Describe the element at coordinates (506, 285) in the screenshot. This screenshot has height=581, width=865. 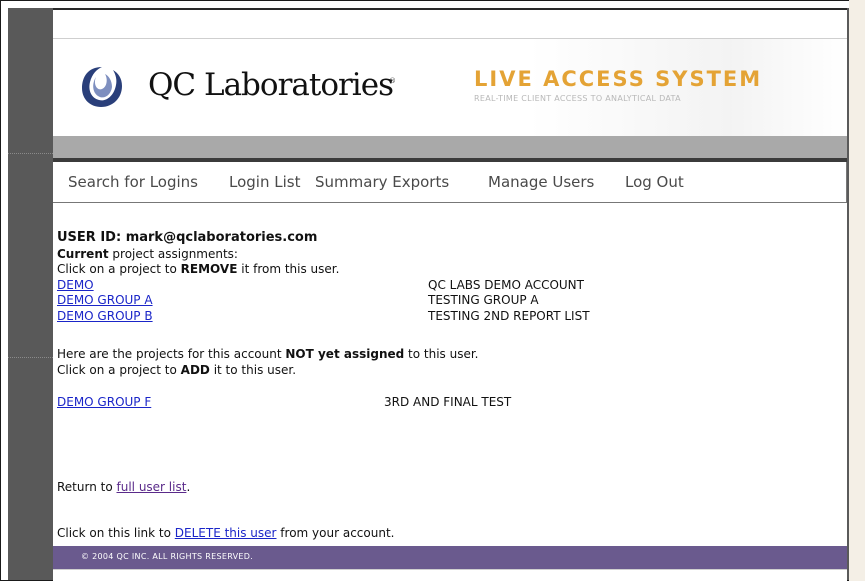
I see `assigned-project-description: QC LABS DEMO ACCOUNT` at that location.